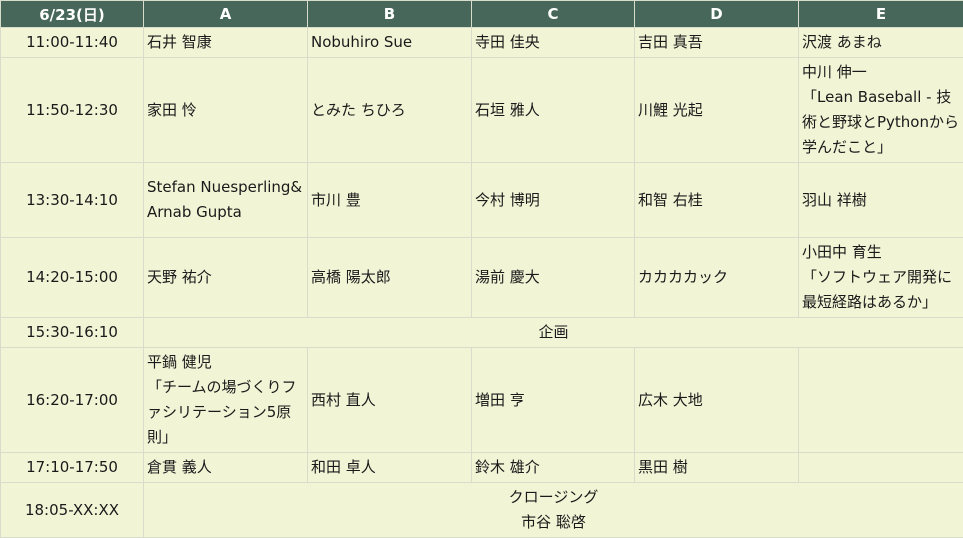 Image resolution: width=963 pixels, height=538 pixels. Describe the element at coordinates (881, 122) in the screenshot. I see `talk-title: 「Lean Baseball - 技術と野球とPythonから学んだこと」` at that location.